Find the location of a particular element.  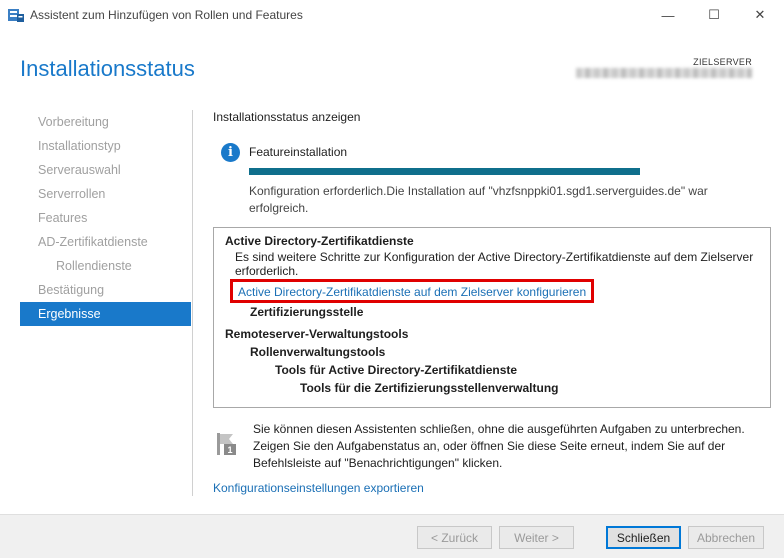

result-rsat: Remoteserver-Verwaltungstools is located at coordinates (317, 334).